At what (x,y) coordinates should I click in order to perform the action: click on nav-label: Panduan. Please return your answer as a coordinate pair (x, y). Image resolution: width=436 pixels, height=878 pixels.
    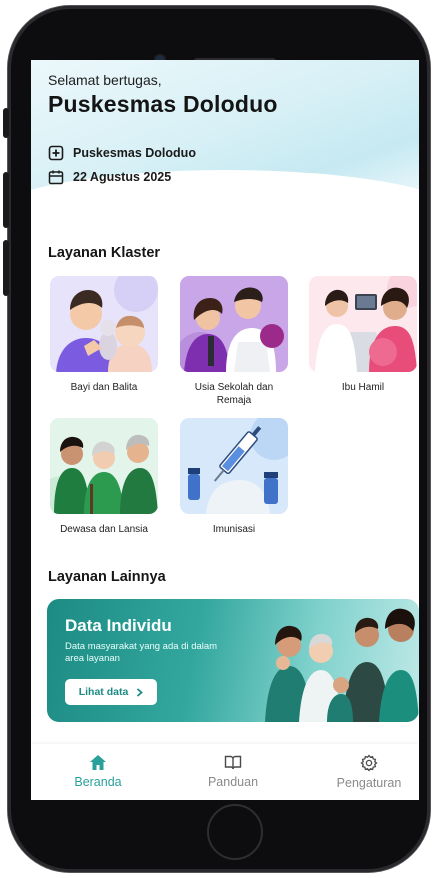
    Looking at the image, I should click on (233, 782).